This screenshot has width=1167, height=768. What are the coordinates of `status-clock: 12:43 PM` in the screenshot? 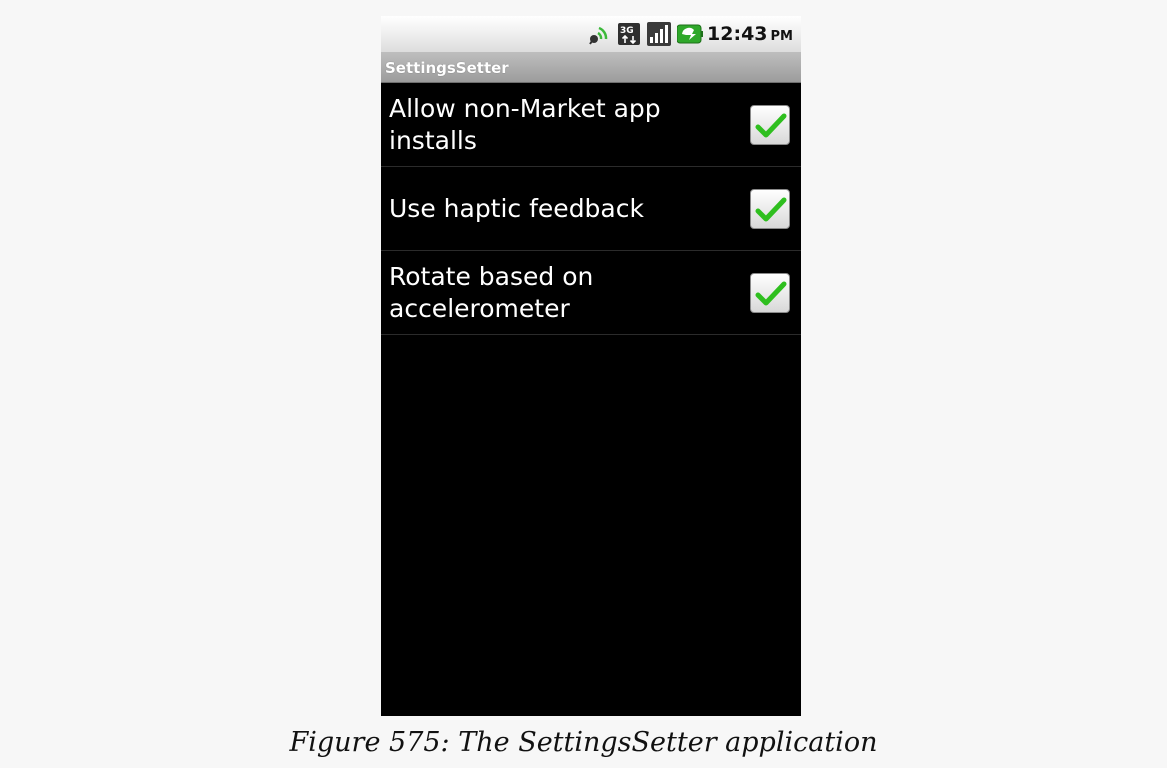 It's located at (750, 34).